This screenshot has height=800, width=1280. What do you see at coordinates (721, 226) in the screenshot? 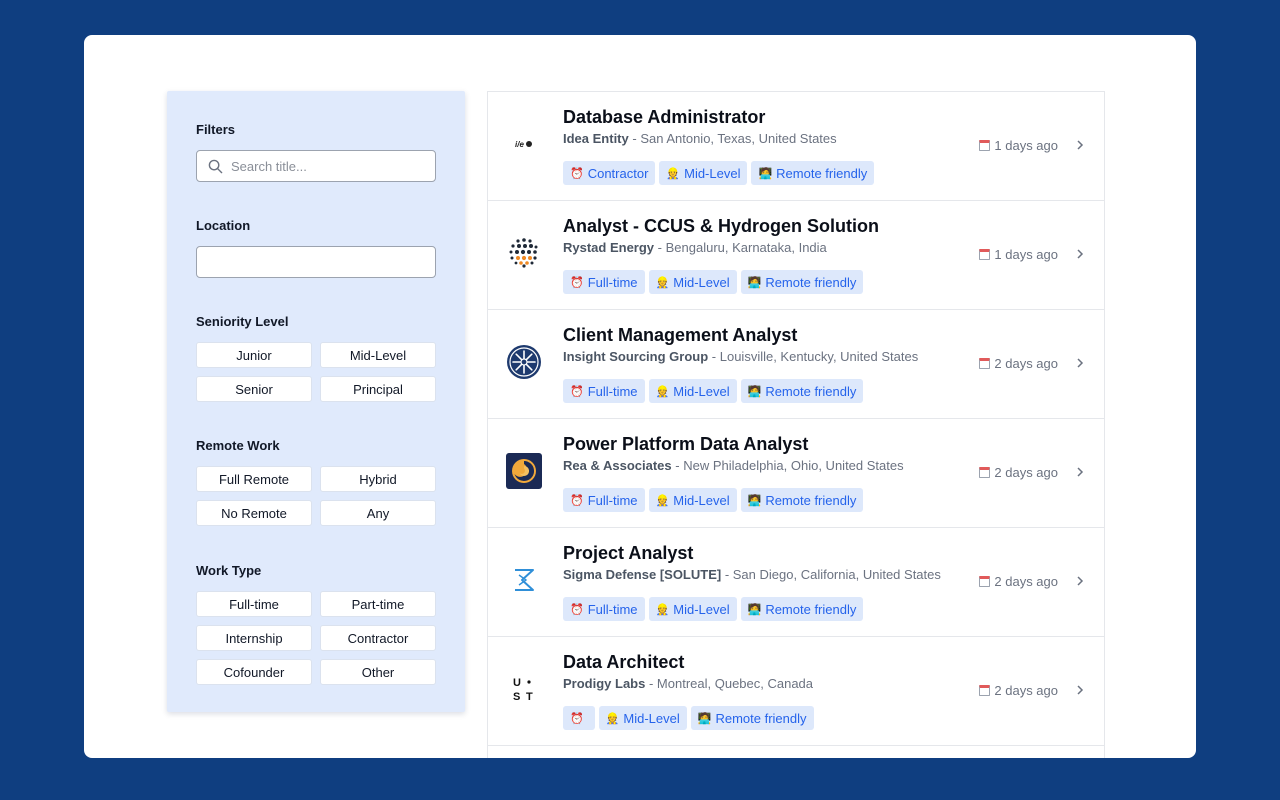
I see `job-title: Analyst - CCUS & Hydrogen Solution` at bounding box center [721, 226].